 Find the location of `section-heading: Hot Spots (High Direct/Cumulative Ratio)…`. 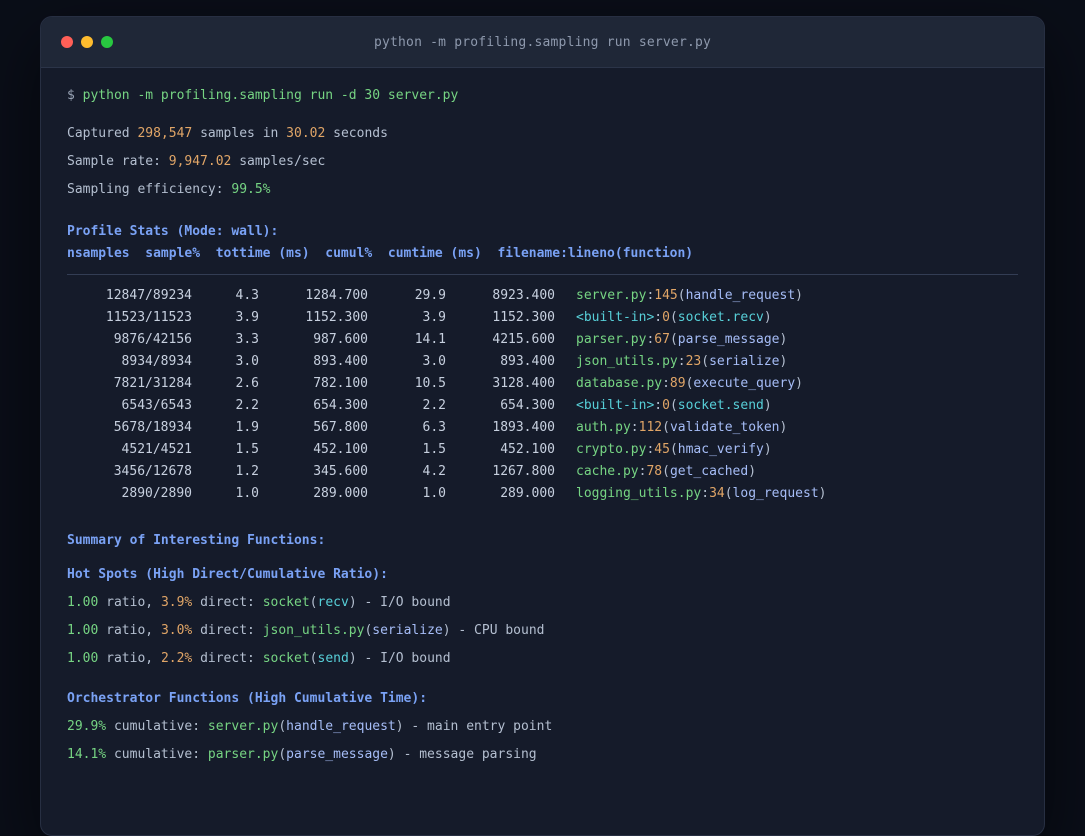

section-heading: Hot Spots (High Direct/Cumulative Ratio)… is located at coordinates (227, 574).